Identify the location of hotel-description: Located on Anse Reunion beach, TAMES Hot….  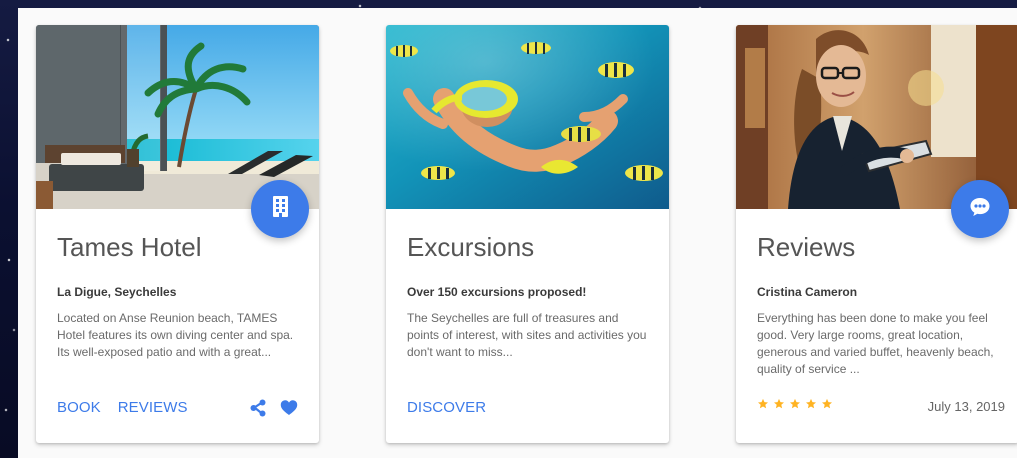
(175, 335).